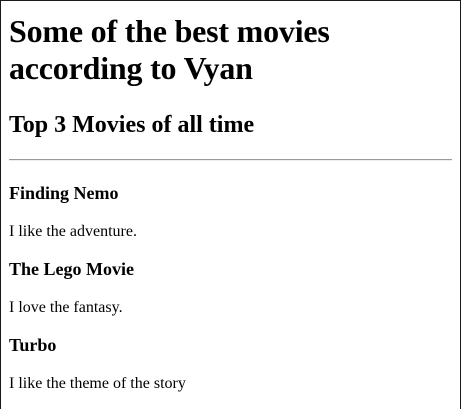 Image resolution: width=461 pixels, height=409 pixels. Describe the element at coordinates (230, 160) in the screenshot. I see `divider` at that location.